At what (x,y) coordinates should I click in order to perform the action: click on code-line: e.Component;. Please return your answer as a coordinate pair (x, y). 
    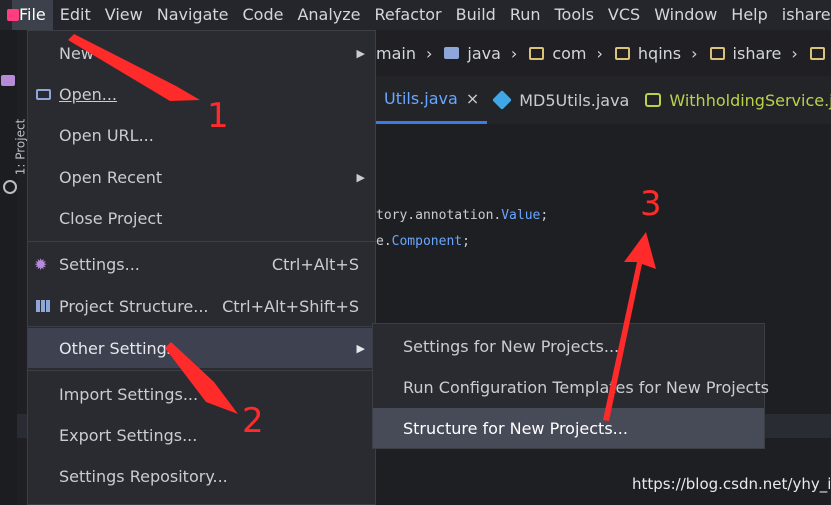
    Looking at the image, I should click on (423, 241).